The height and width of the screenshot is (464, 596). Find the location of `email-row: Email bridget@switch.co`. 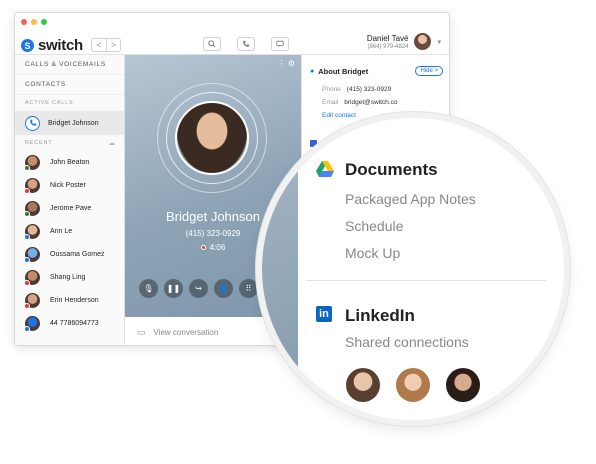

email-row: Email bridget@switch.co is located at coordinates (359, 102).